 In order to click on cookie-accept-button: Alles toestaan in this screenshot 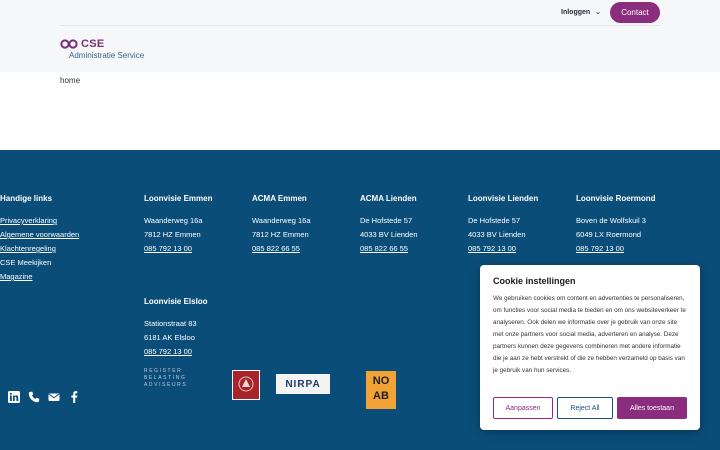, I will do `click(652, 408)`.